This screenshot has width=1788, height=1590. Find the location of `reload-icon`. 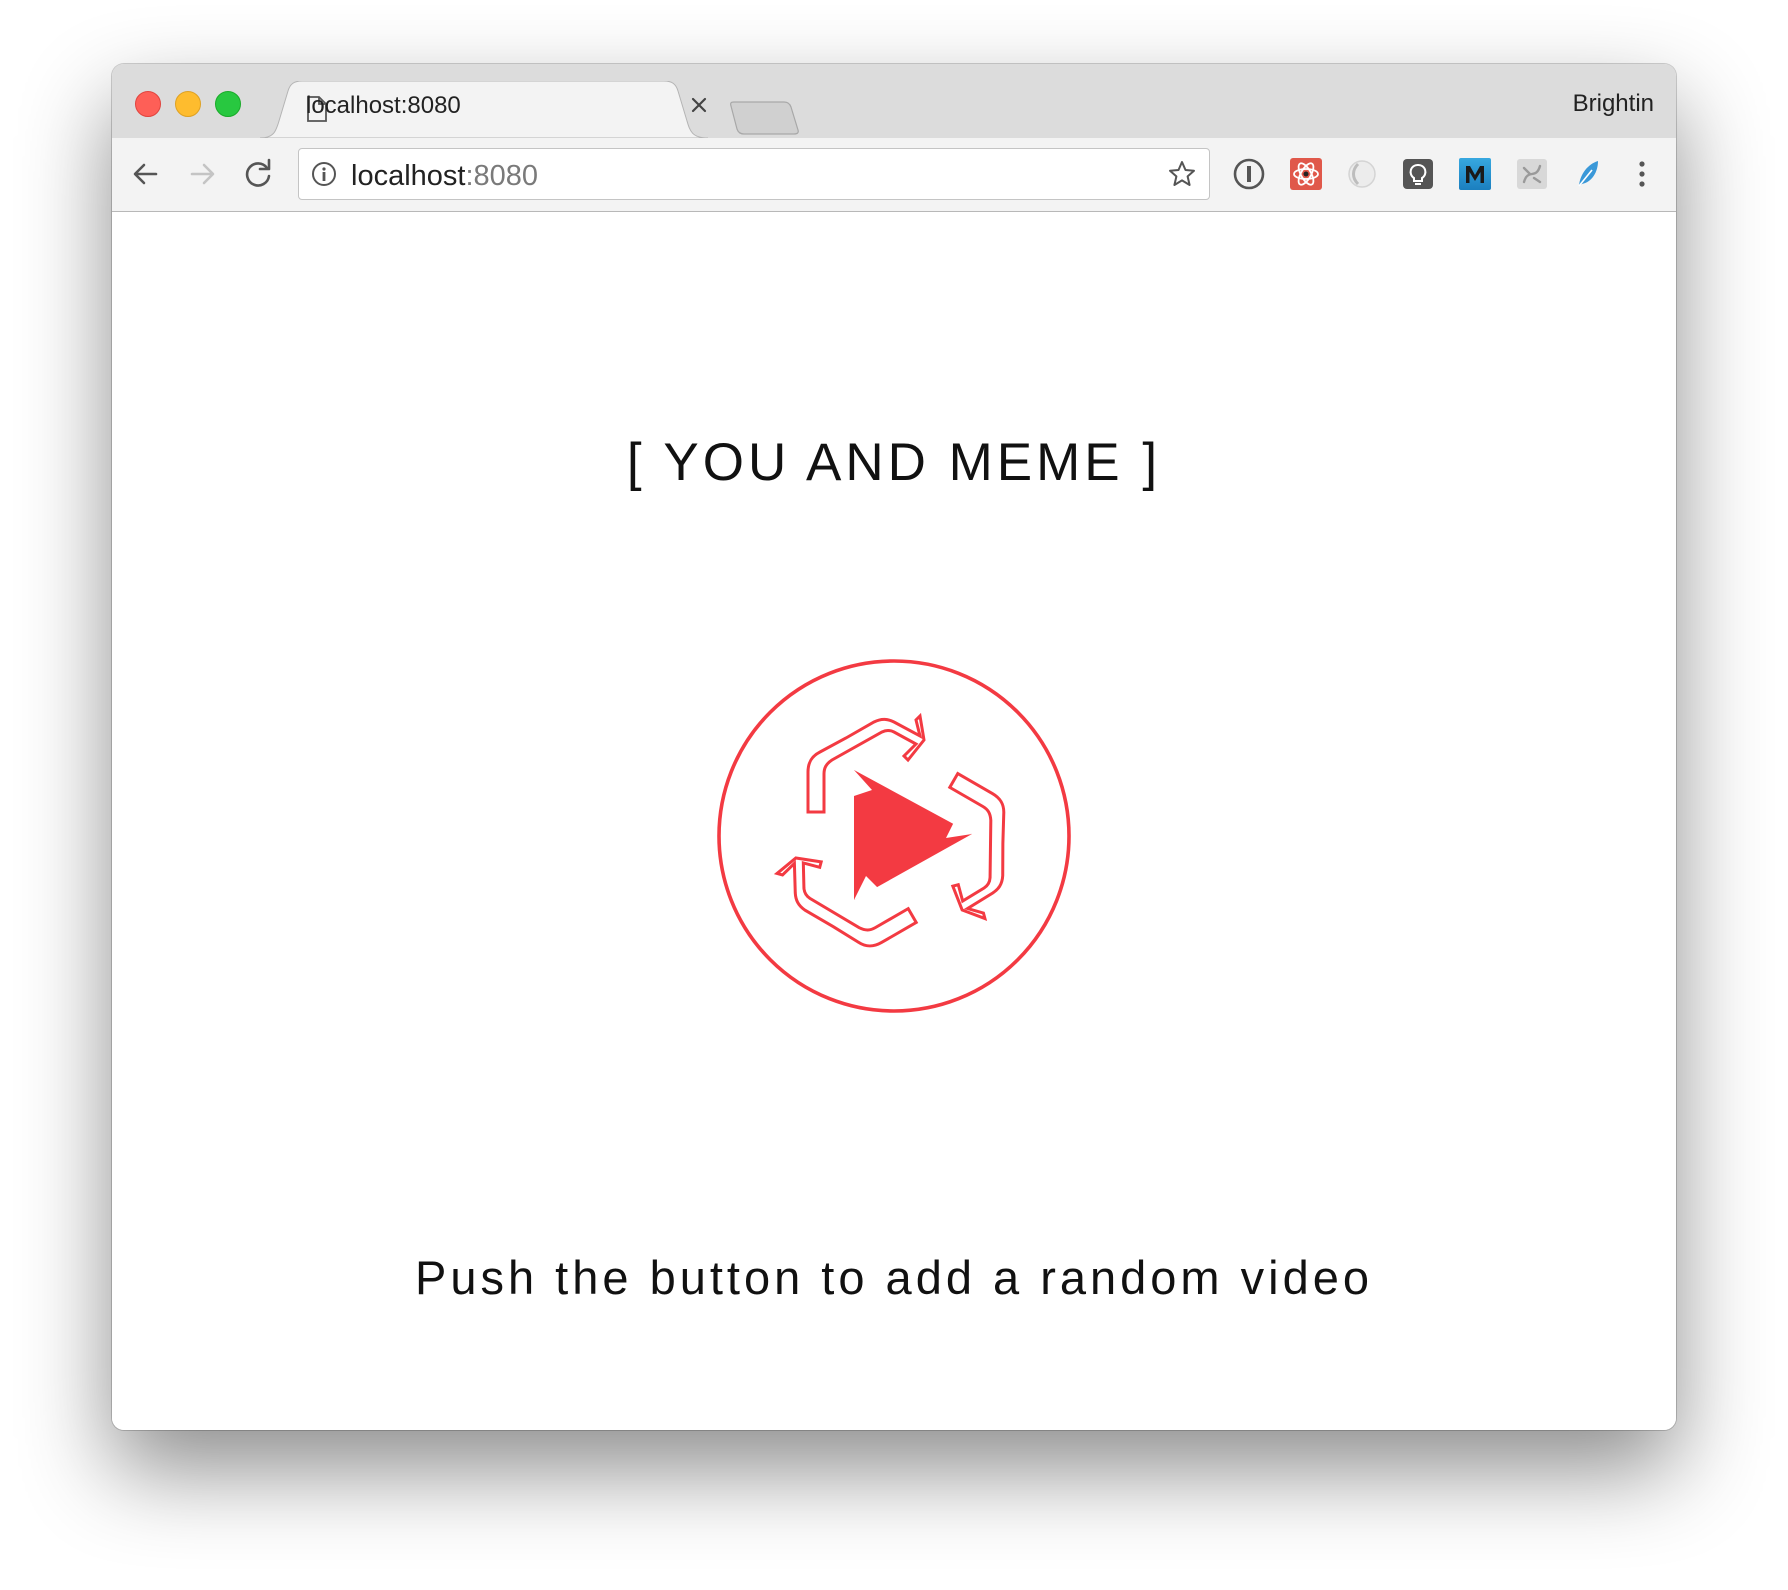

reload-icon is located at coordinates (258, 174).